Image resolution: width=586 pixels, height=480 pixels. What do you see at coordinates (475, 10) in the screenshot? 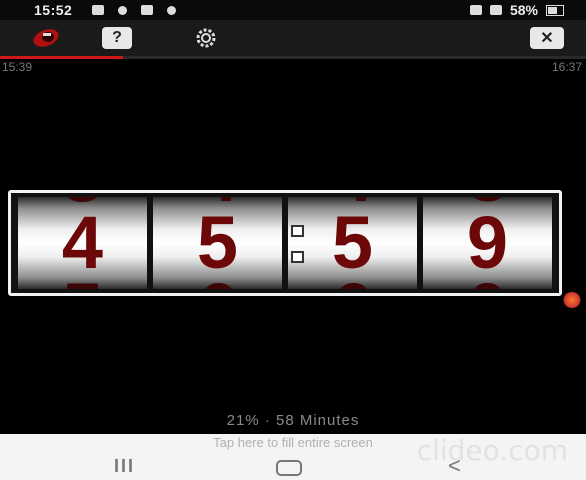
I see `wifi-icon` at bounding box center [475, 10].